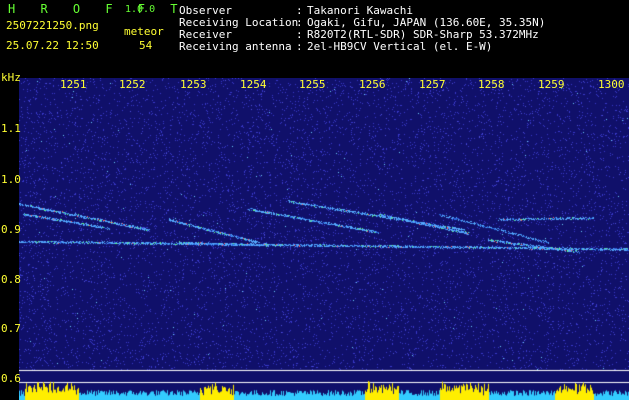  I want to click on x-tick-label: 1256, so click(372, 84).